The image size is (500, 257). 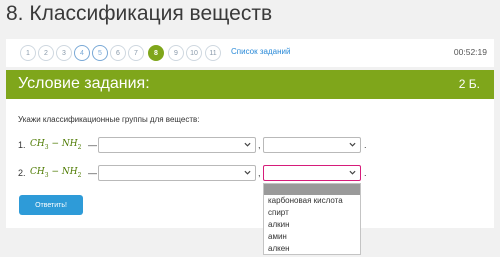 What do you see at coordinates (260, 51) in the screenshot?
I see `task-list-link: Список заданий` at bounding box center [260, 51].